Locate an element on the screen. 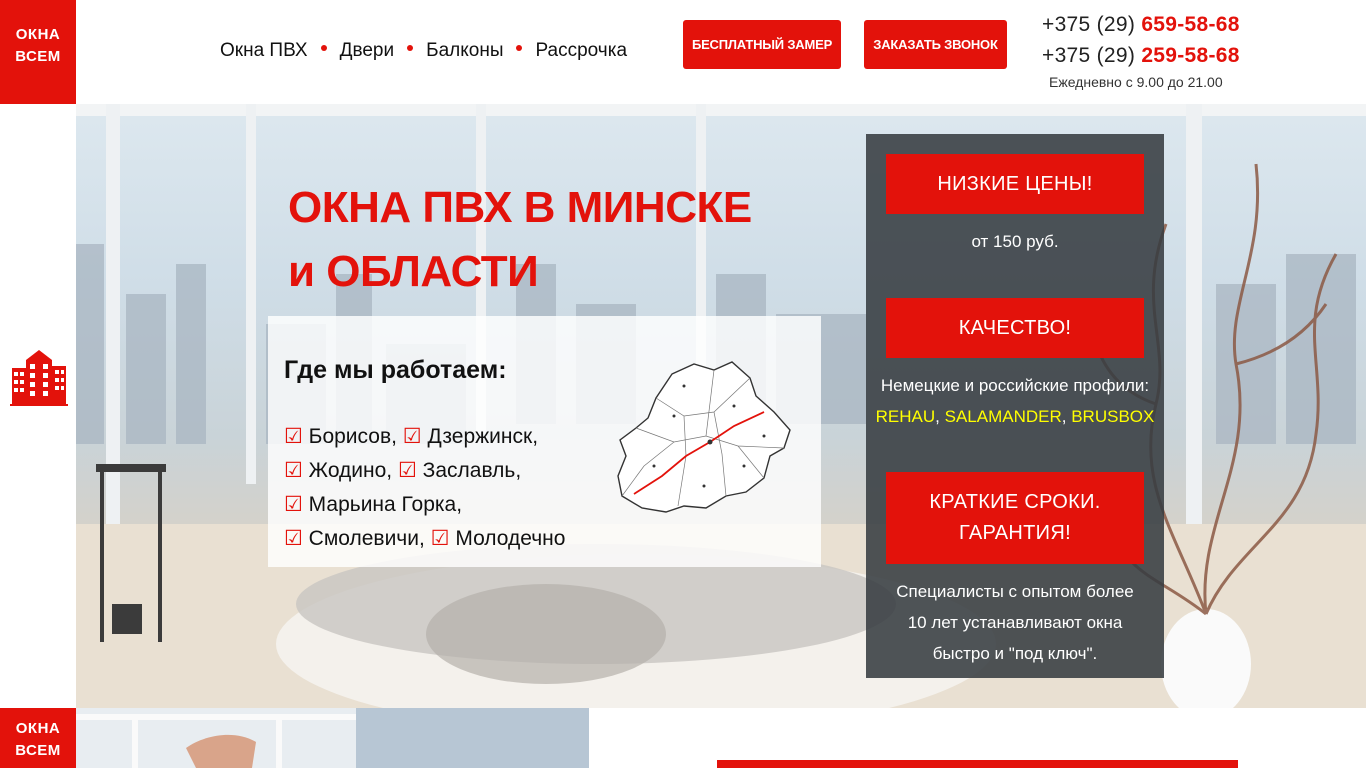 The image size is (1366, 768). free-measure-button: БЕСПЛАТНЫЙ ЗАМЕР is located at coordinates (762, 44).